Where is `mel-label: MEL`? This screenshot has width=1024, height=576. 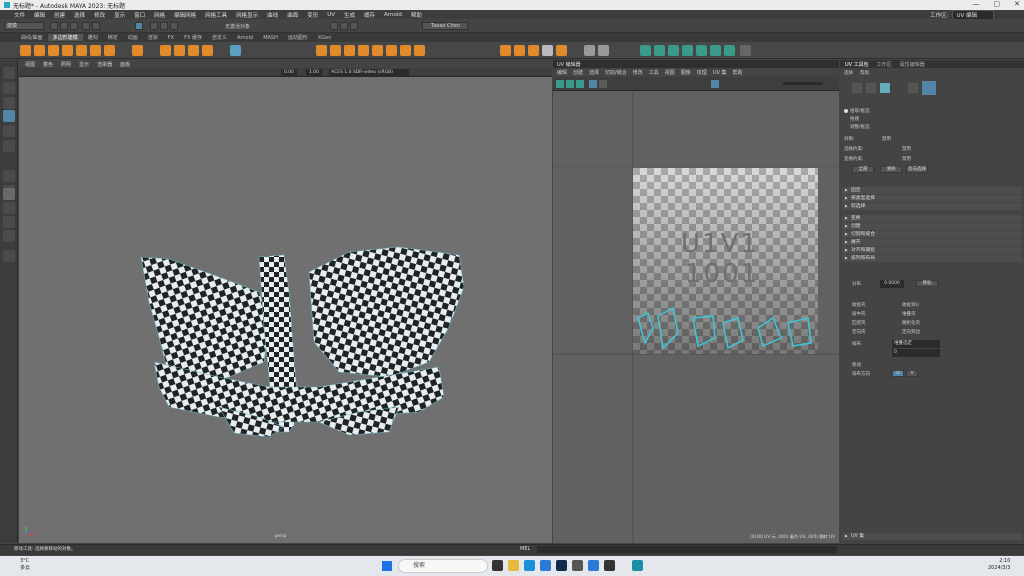 mel-label: MEL is located at coordinates (525, 549).